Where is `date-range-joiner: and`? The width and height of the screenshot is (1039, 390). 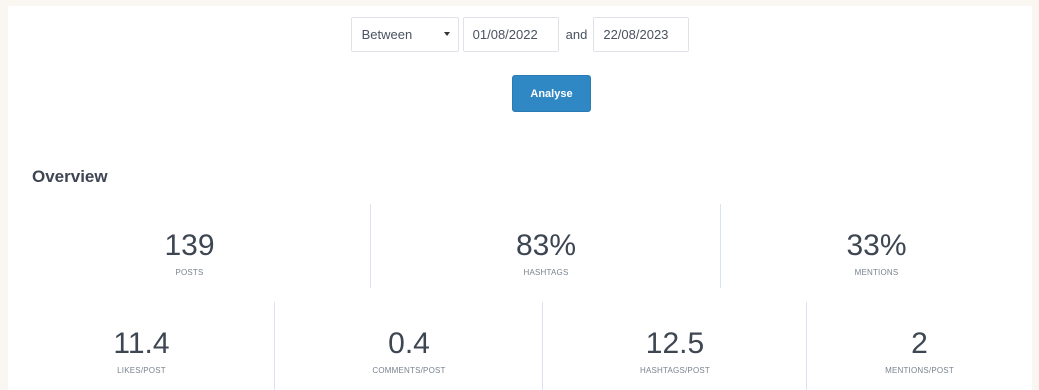 date-range-joiner: and is located at coordinates (576, 34).